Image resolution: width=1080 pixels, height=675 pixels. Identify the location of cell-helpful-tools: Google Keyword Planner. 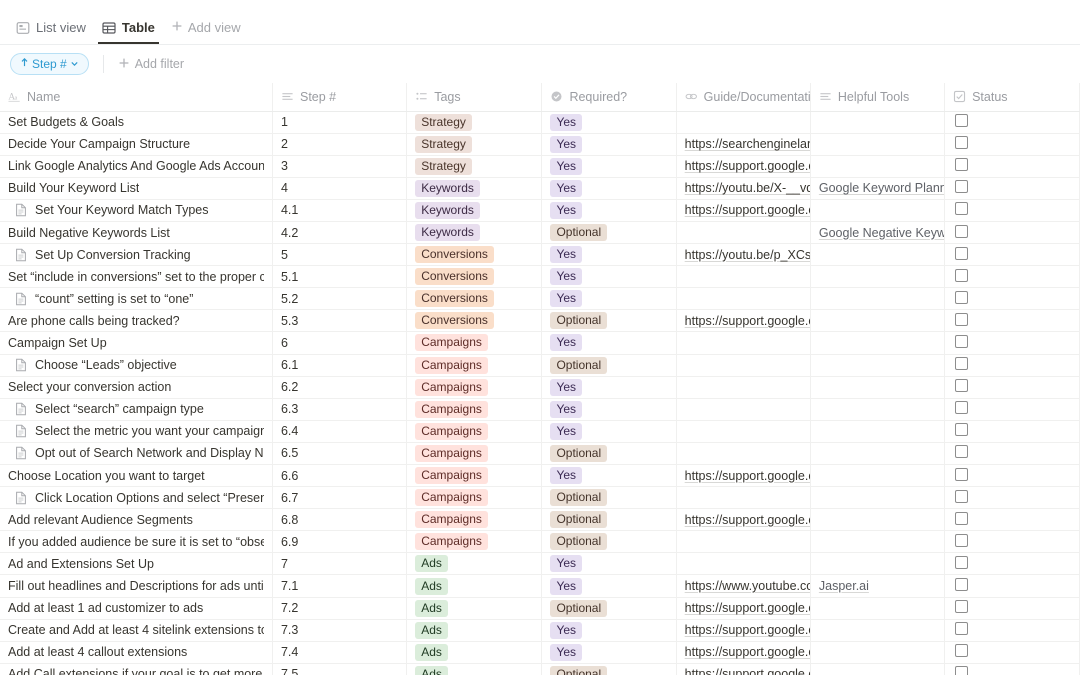
(878, 188).